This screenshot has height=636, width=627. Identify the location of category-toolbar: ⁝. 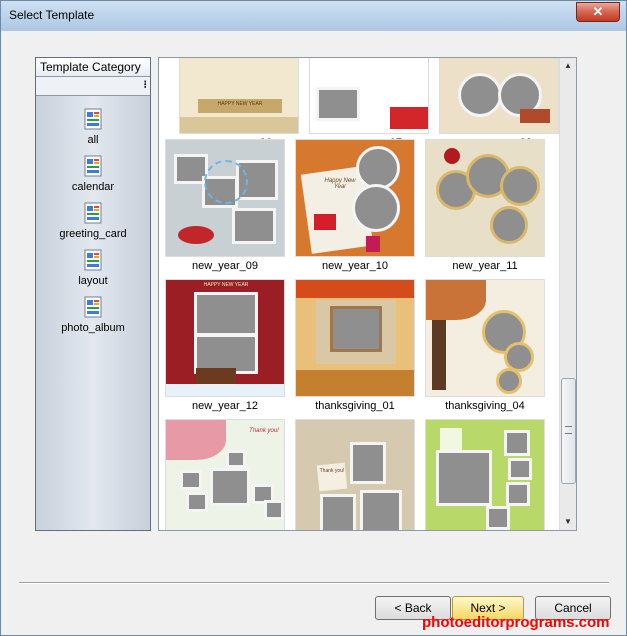
(93, 86).